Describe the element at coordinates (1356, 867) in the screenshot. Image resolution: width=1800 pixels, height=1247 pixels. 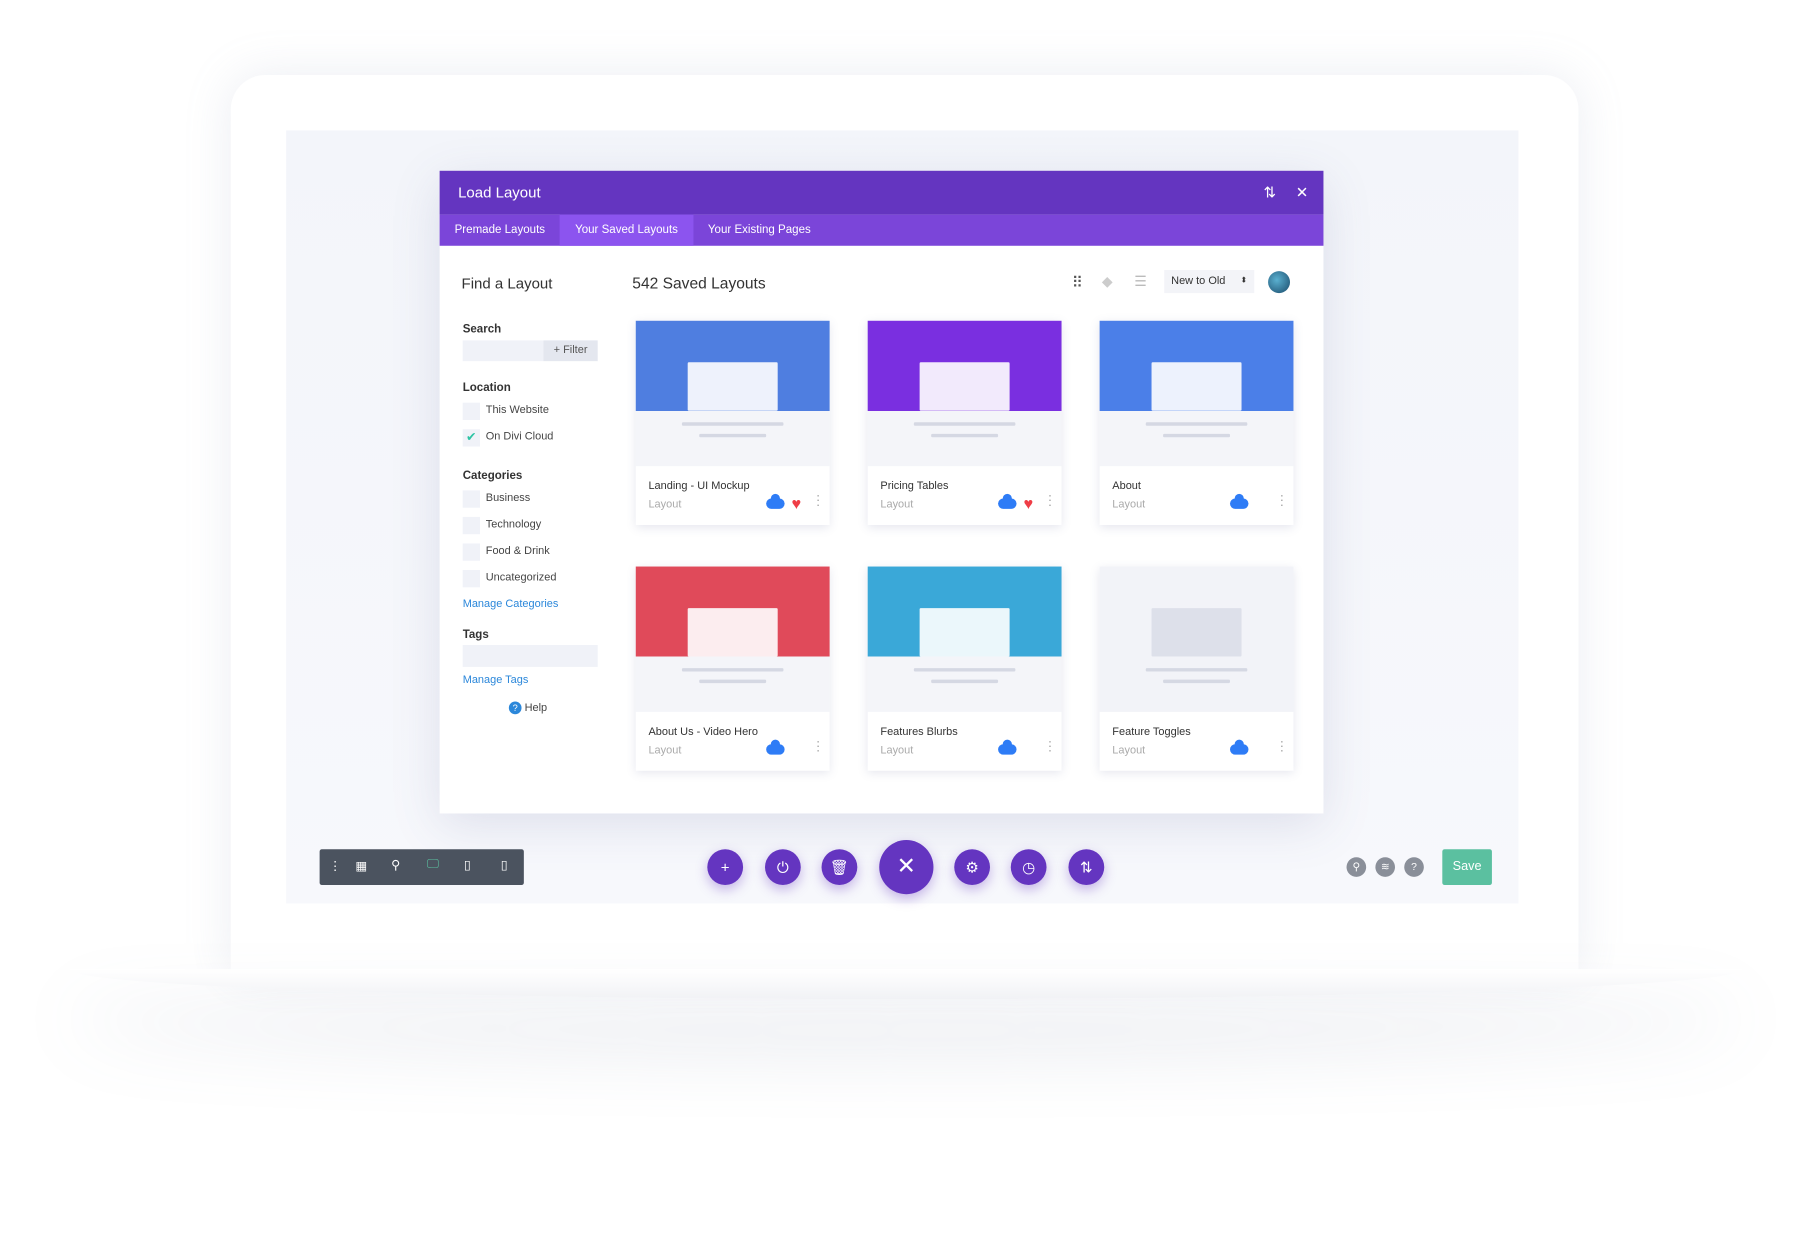
I see `search-icon: ⚲` at that location.